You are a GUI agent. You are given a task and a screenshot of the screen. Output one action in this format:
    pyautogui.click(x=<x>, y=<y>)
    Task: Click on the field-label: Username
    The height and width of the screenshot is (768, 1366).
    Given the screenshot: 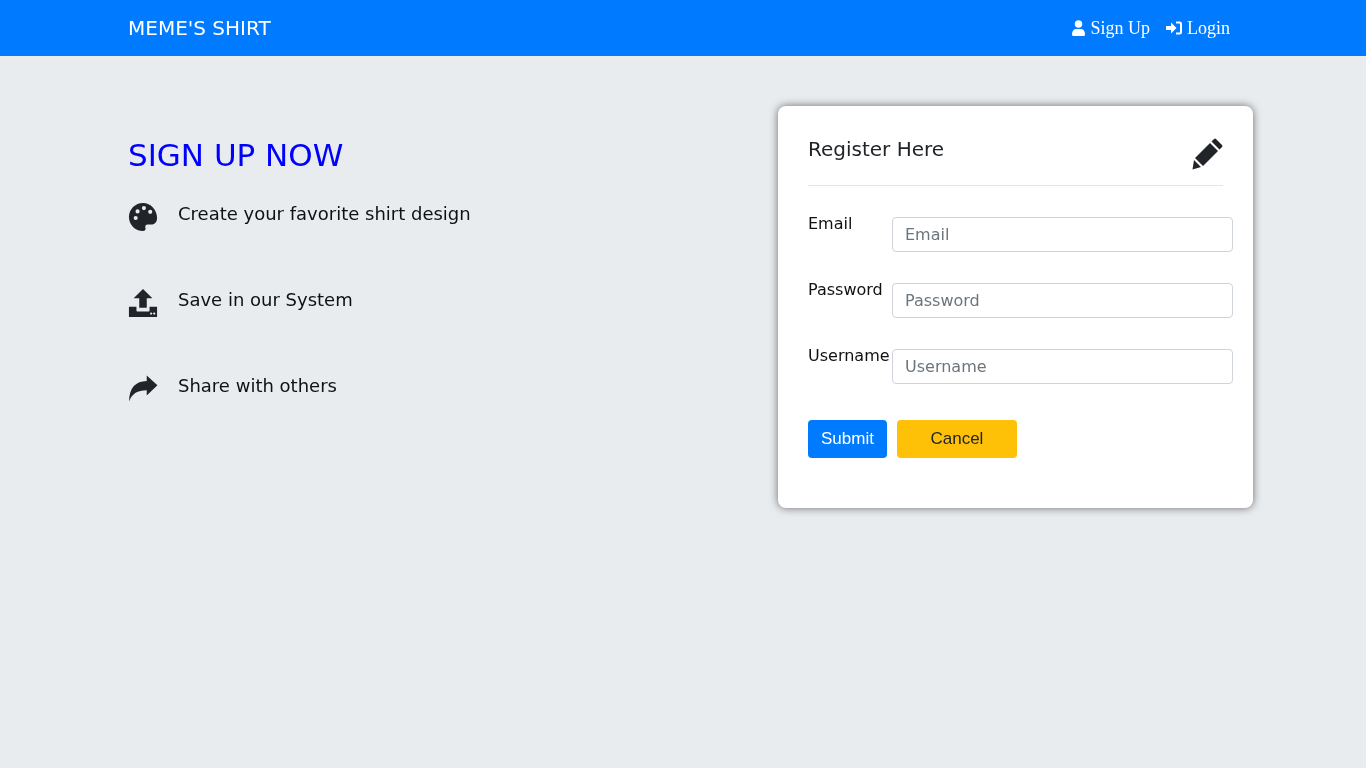 What is the action you would take?
    pyautogui.click(x=849, y=356)
    